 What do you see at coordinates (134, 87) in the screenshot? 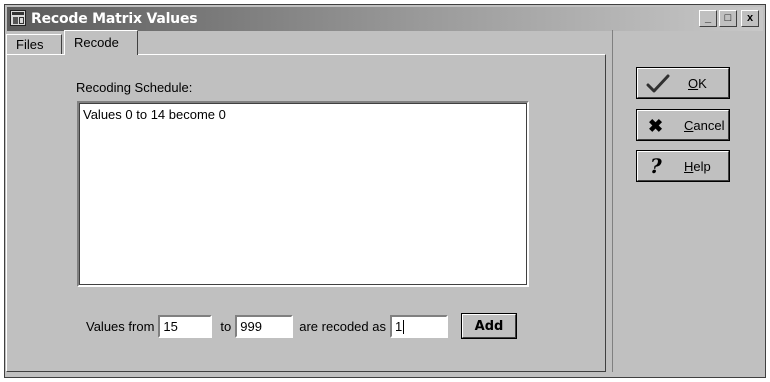
I see `recoding-schedule-label: Recoding Schedule:` at bounding box center [134, 87].